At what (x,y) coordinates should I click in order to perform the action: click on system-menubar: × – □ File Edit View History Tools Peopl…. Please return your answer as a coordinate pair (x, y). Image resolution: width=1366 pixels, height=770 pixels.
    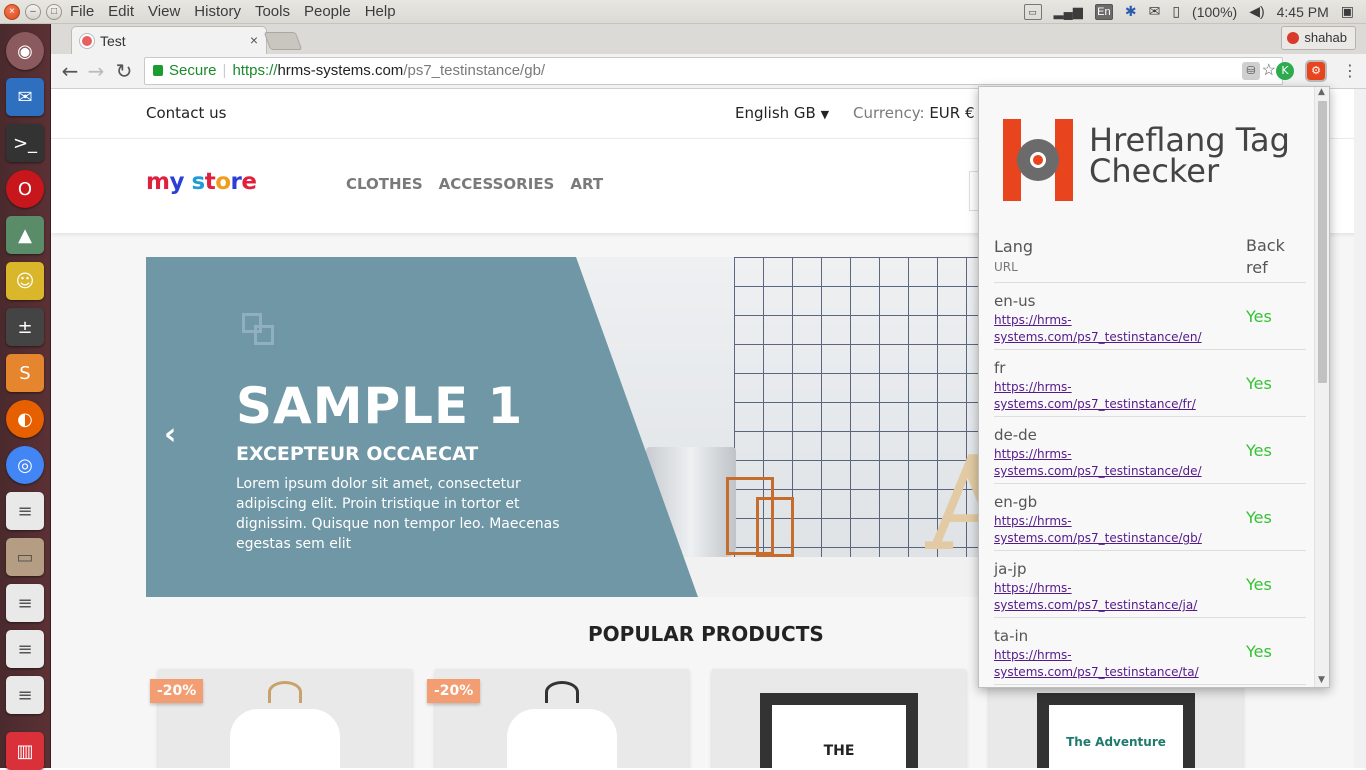
    Looking at the image, I should click on (683, 12).